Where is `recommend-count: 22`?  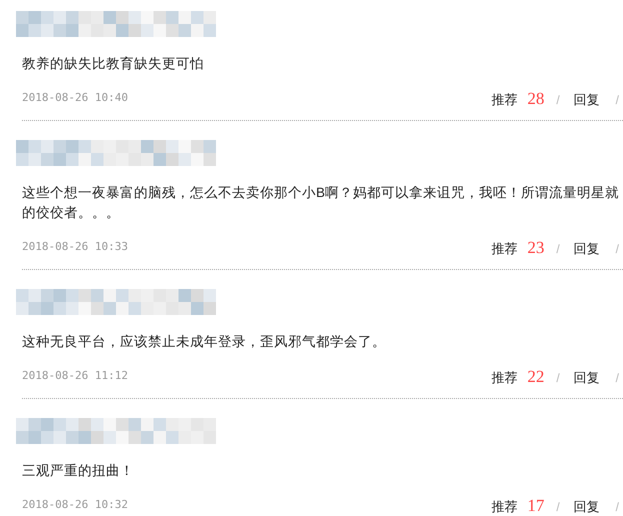 recommend-count: 22 is located at coordinates (535, 377).